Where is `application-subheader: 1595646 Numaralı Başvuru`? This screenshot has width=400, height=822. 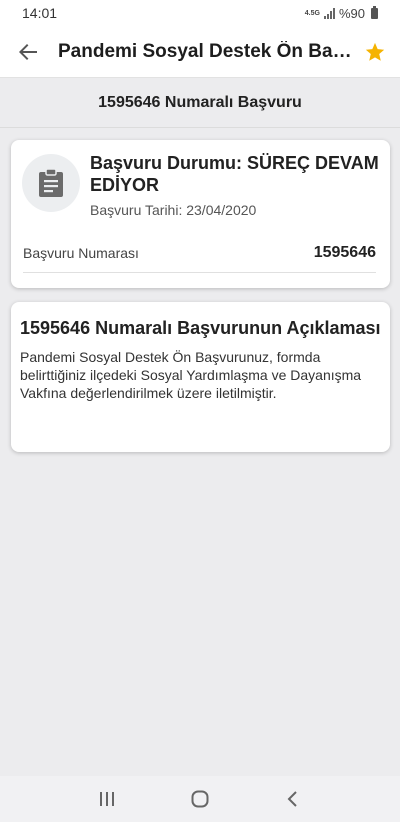 application-subheader: 1595646 Numaralı Başvuru is located at coordinates (200, 103).